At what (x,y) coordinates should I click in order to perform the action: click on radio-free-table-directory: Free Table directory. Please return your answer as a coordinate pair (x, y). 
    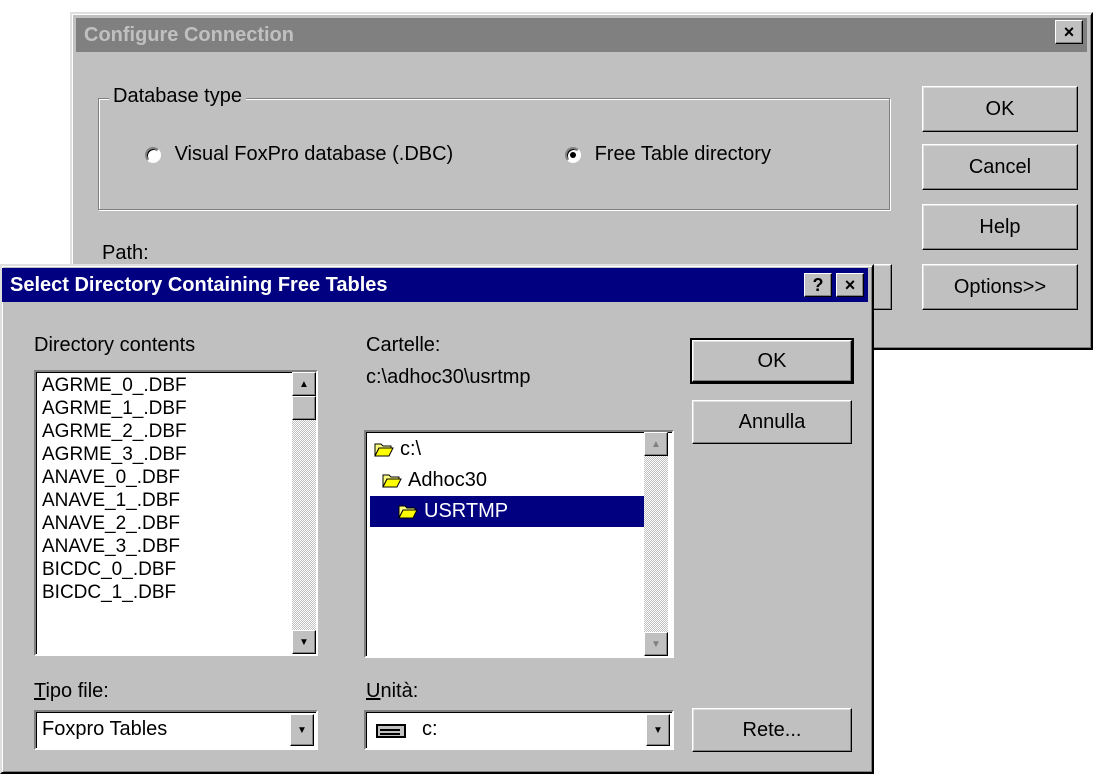
    Looking at the image, I should click on (668, 154).